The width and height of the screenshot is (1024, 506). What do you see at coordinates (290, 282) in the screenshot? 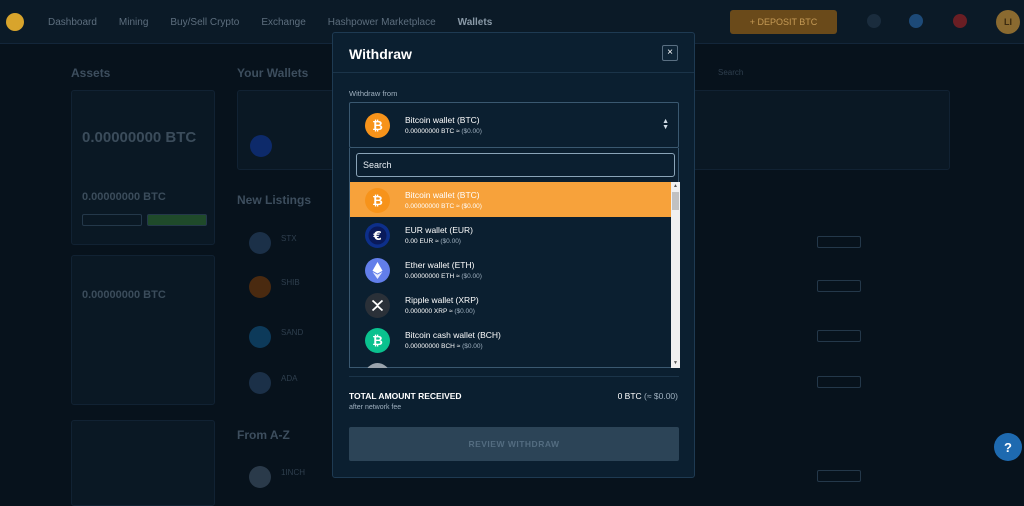
I see `listing-symbol: SHIB` at bounding box center [290, 282].